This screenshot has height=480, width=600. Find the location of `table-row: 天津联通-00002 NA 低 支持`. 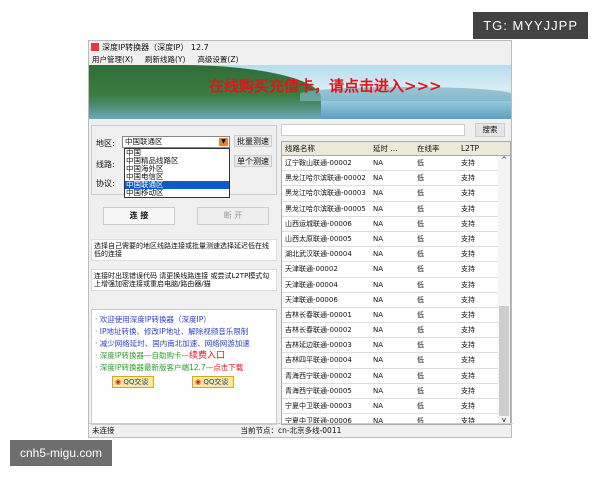

table-row: 天津联通-00002 NA 低 支持 is located at coordinates (396, 270).